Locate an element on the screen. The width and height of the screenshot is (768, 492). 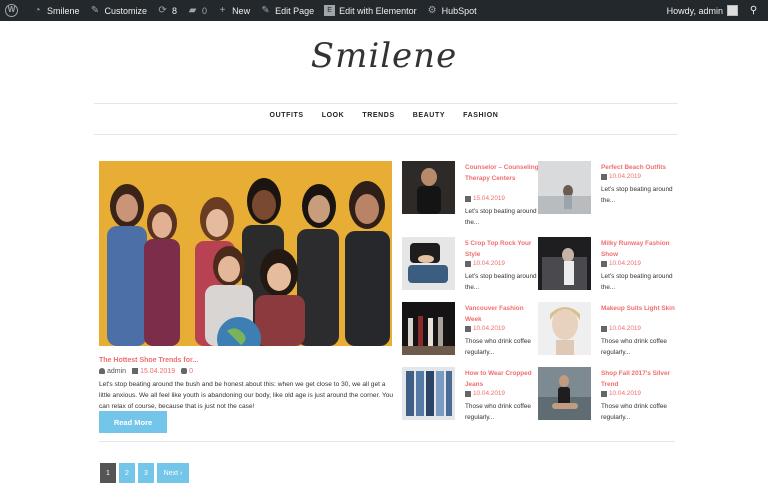
post-title: Shop Fall 2017's Silver Trend is located at coordinates (638, 379).